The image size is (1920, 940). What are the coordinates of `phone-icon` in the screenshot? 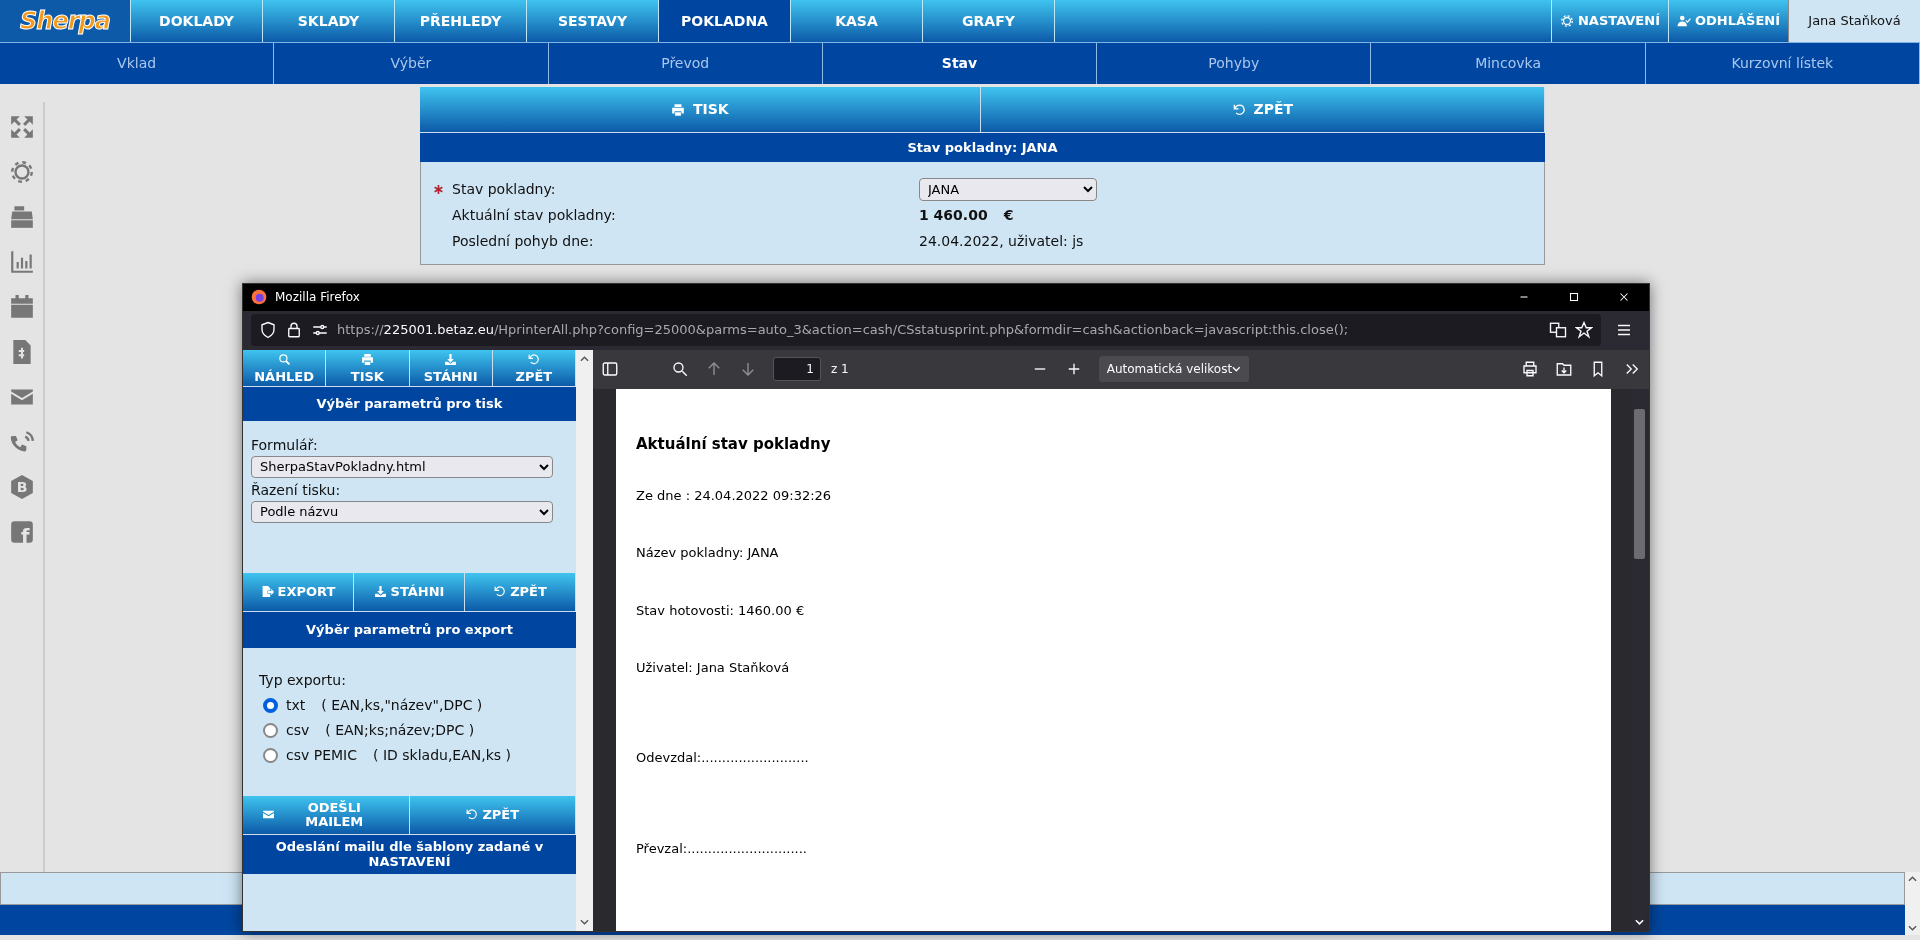 It's located at (22, 442).